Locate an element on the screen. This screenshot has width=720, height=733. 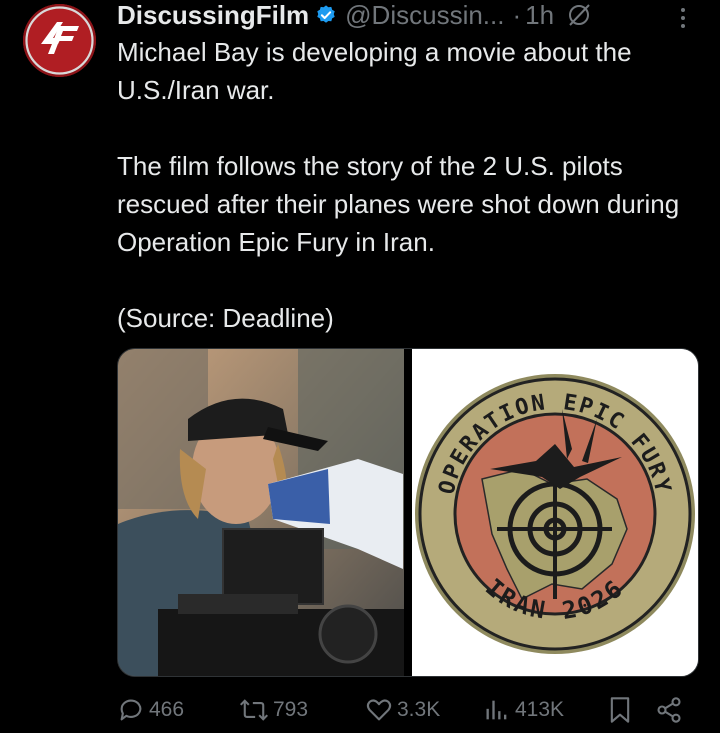
tweet-header: DiscussingFilm @Discussin... · 1h is located at coordinates (407, 15).